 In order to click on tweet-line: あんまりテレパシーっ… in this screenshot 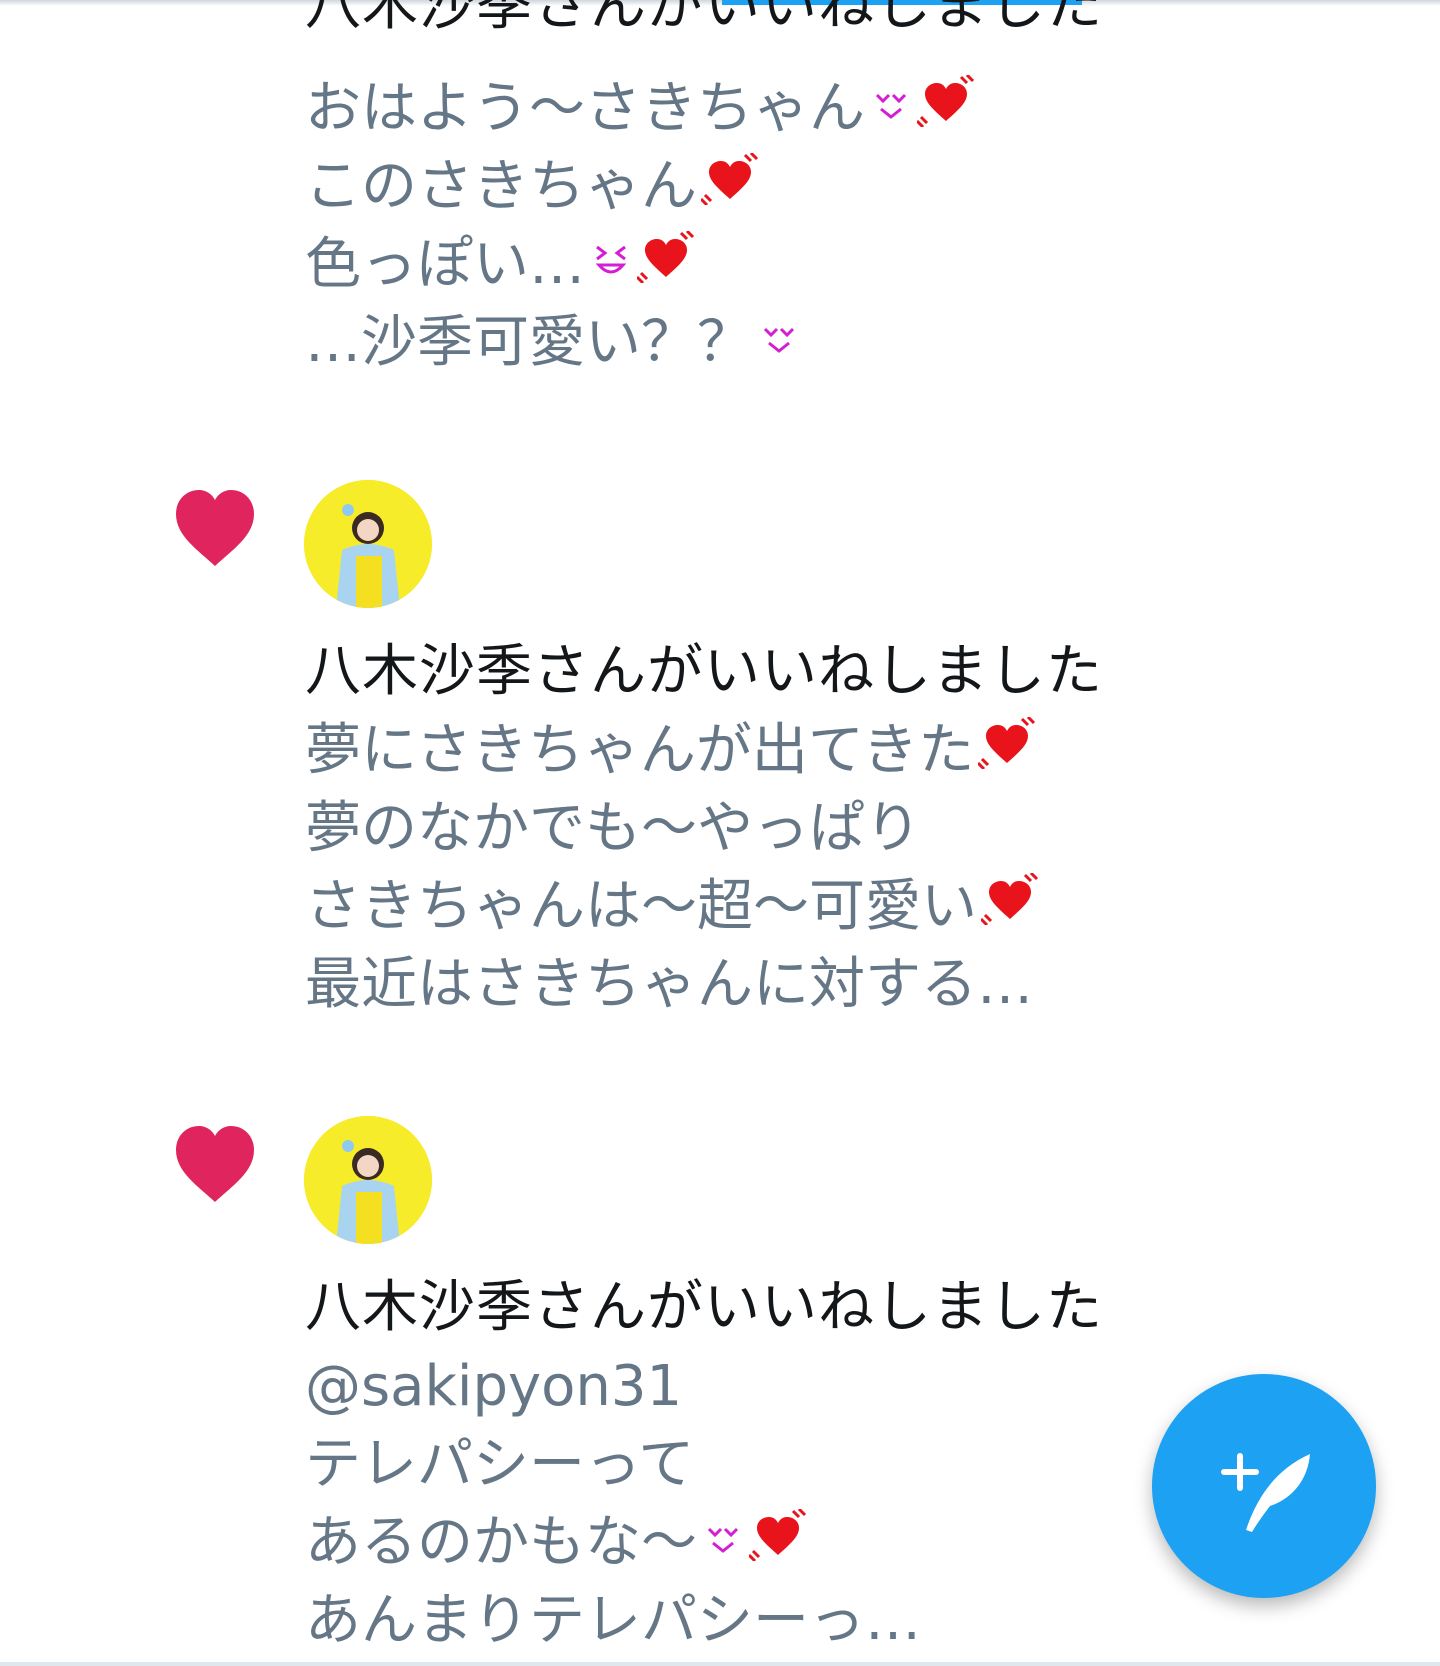, I will do `click(613, 1620)`.